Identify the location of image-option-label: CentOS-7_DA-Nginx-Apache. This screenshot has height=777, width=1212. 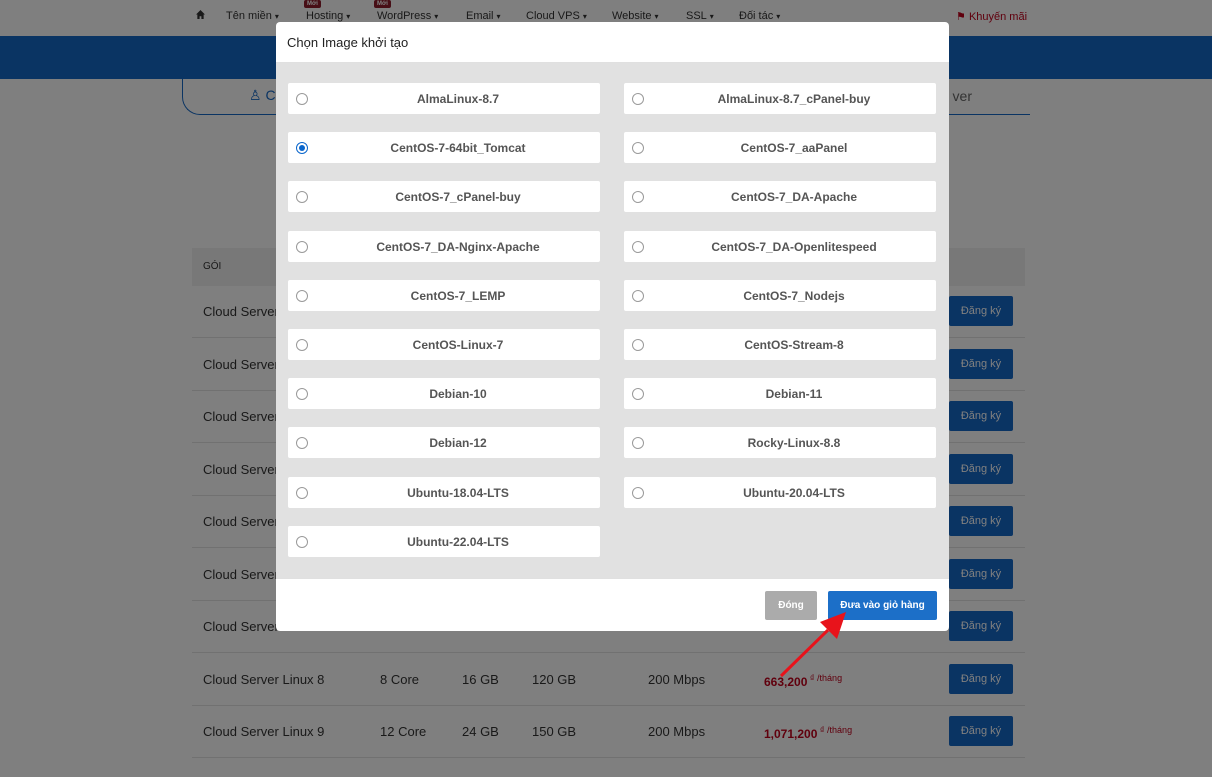
(458, 246).